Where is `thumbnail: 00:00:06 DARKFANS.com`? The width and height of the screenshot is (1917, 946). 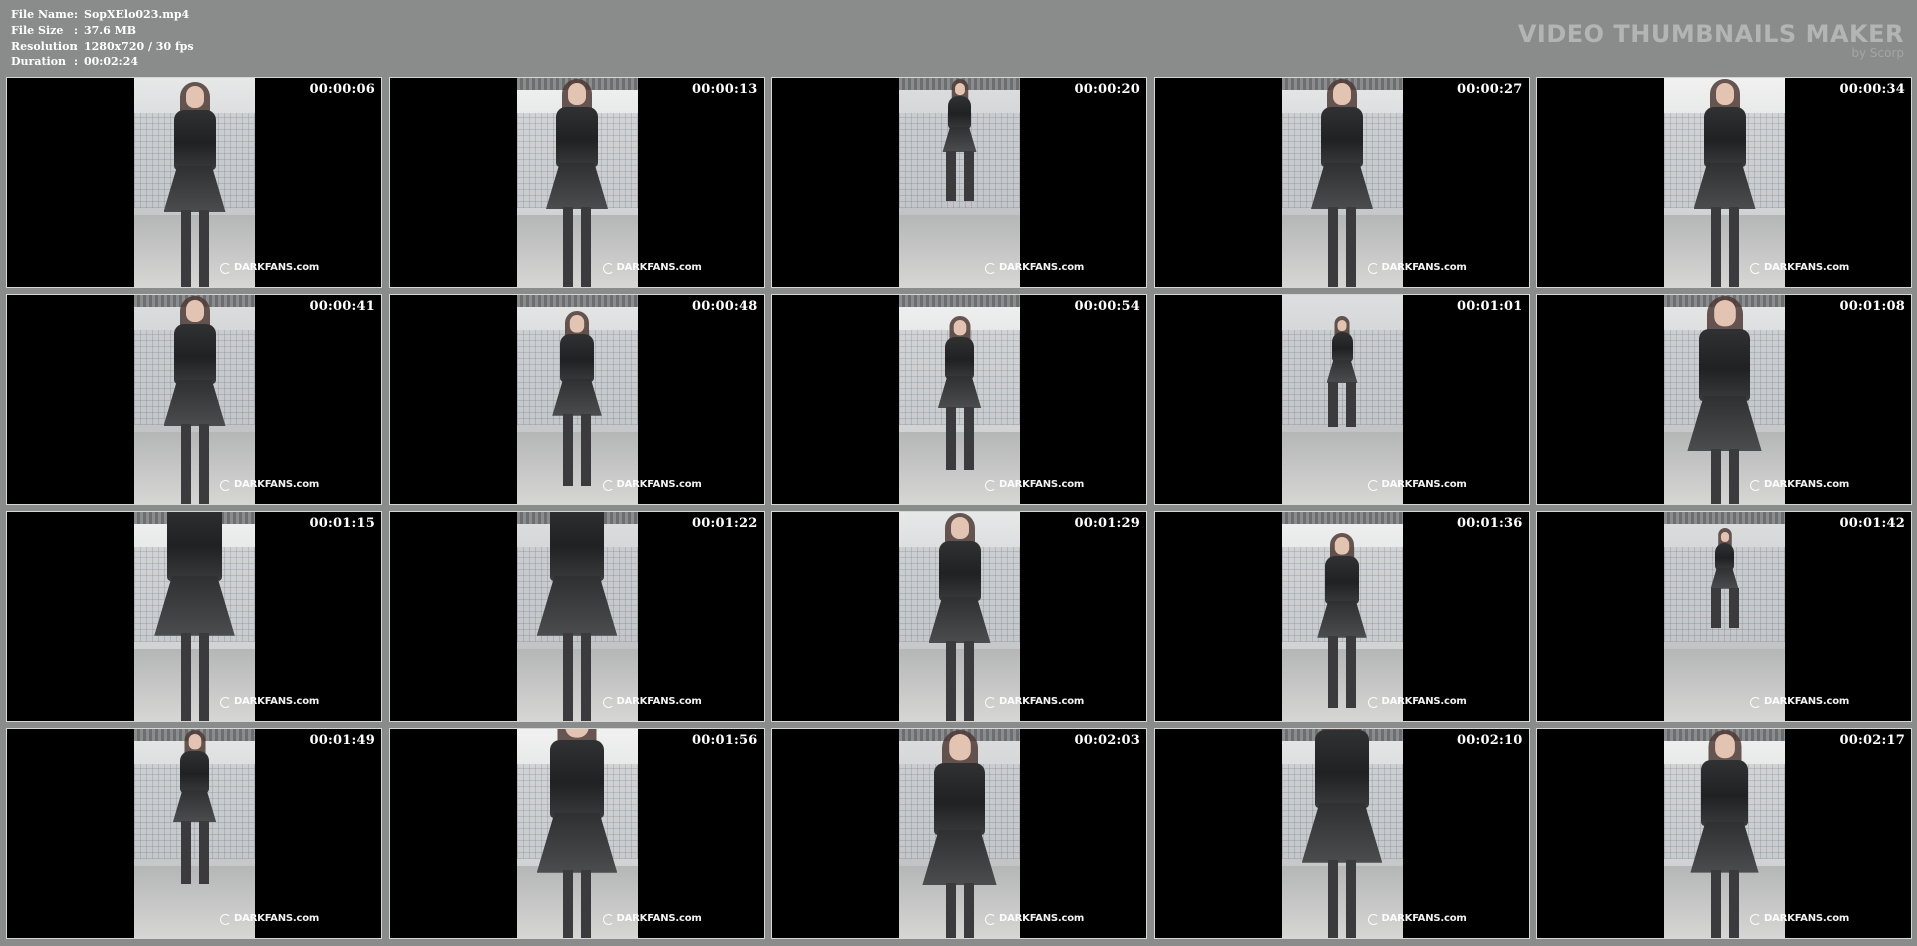 thumbnail: 00:00:06 DARKFANS.com is located at coordinates (194, 182).